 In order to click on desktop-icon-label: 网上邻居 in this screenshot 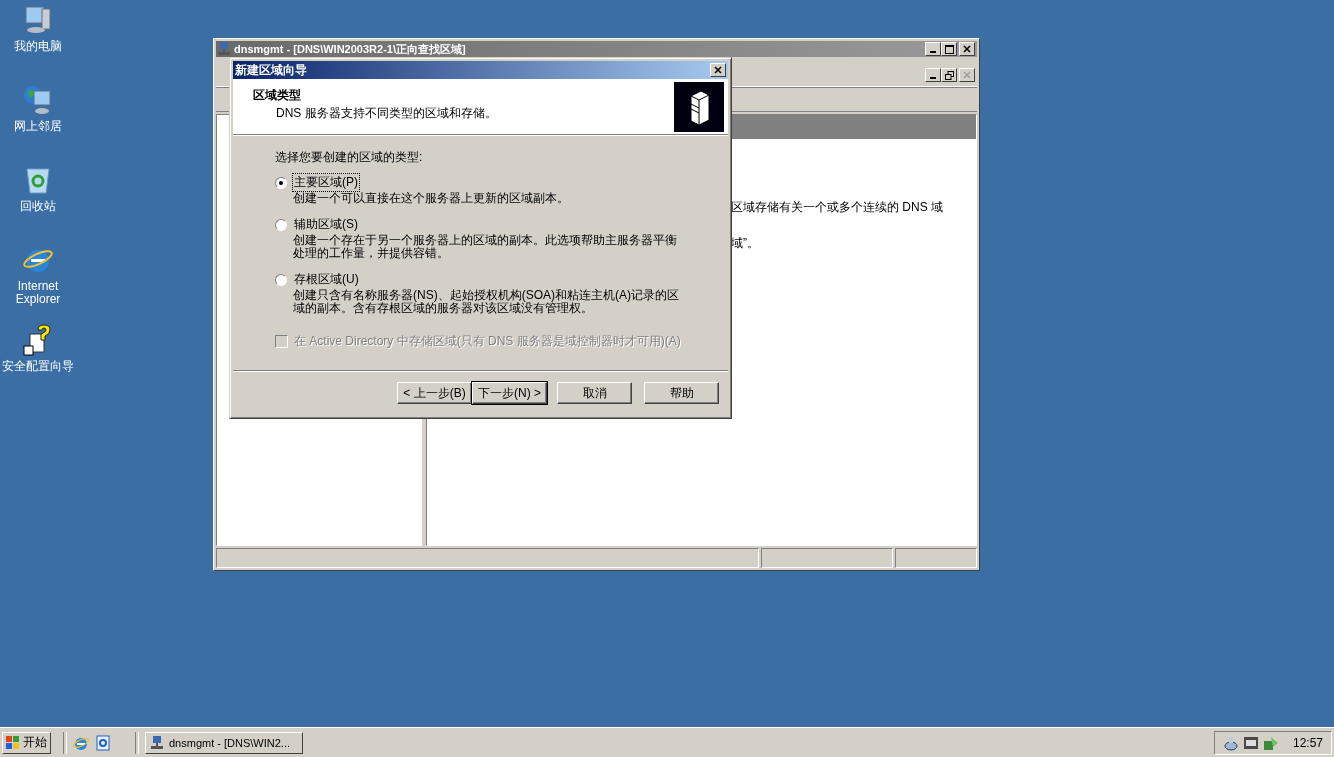, I will do `click(38, 126)`.